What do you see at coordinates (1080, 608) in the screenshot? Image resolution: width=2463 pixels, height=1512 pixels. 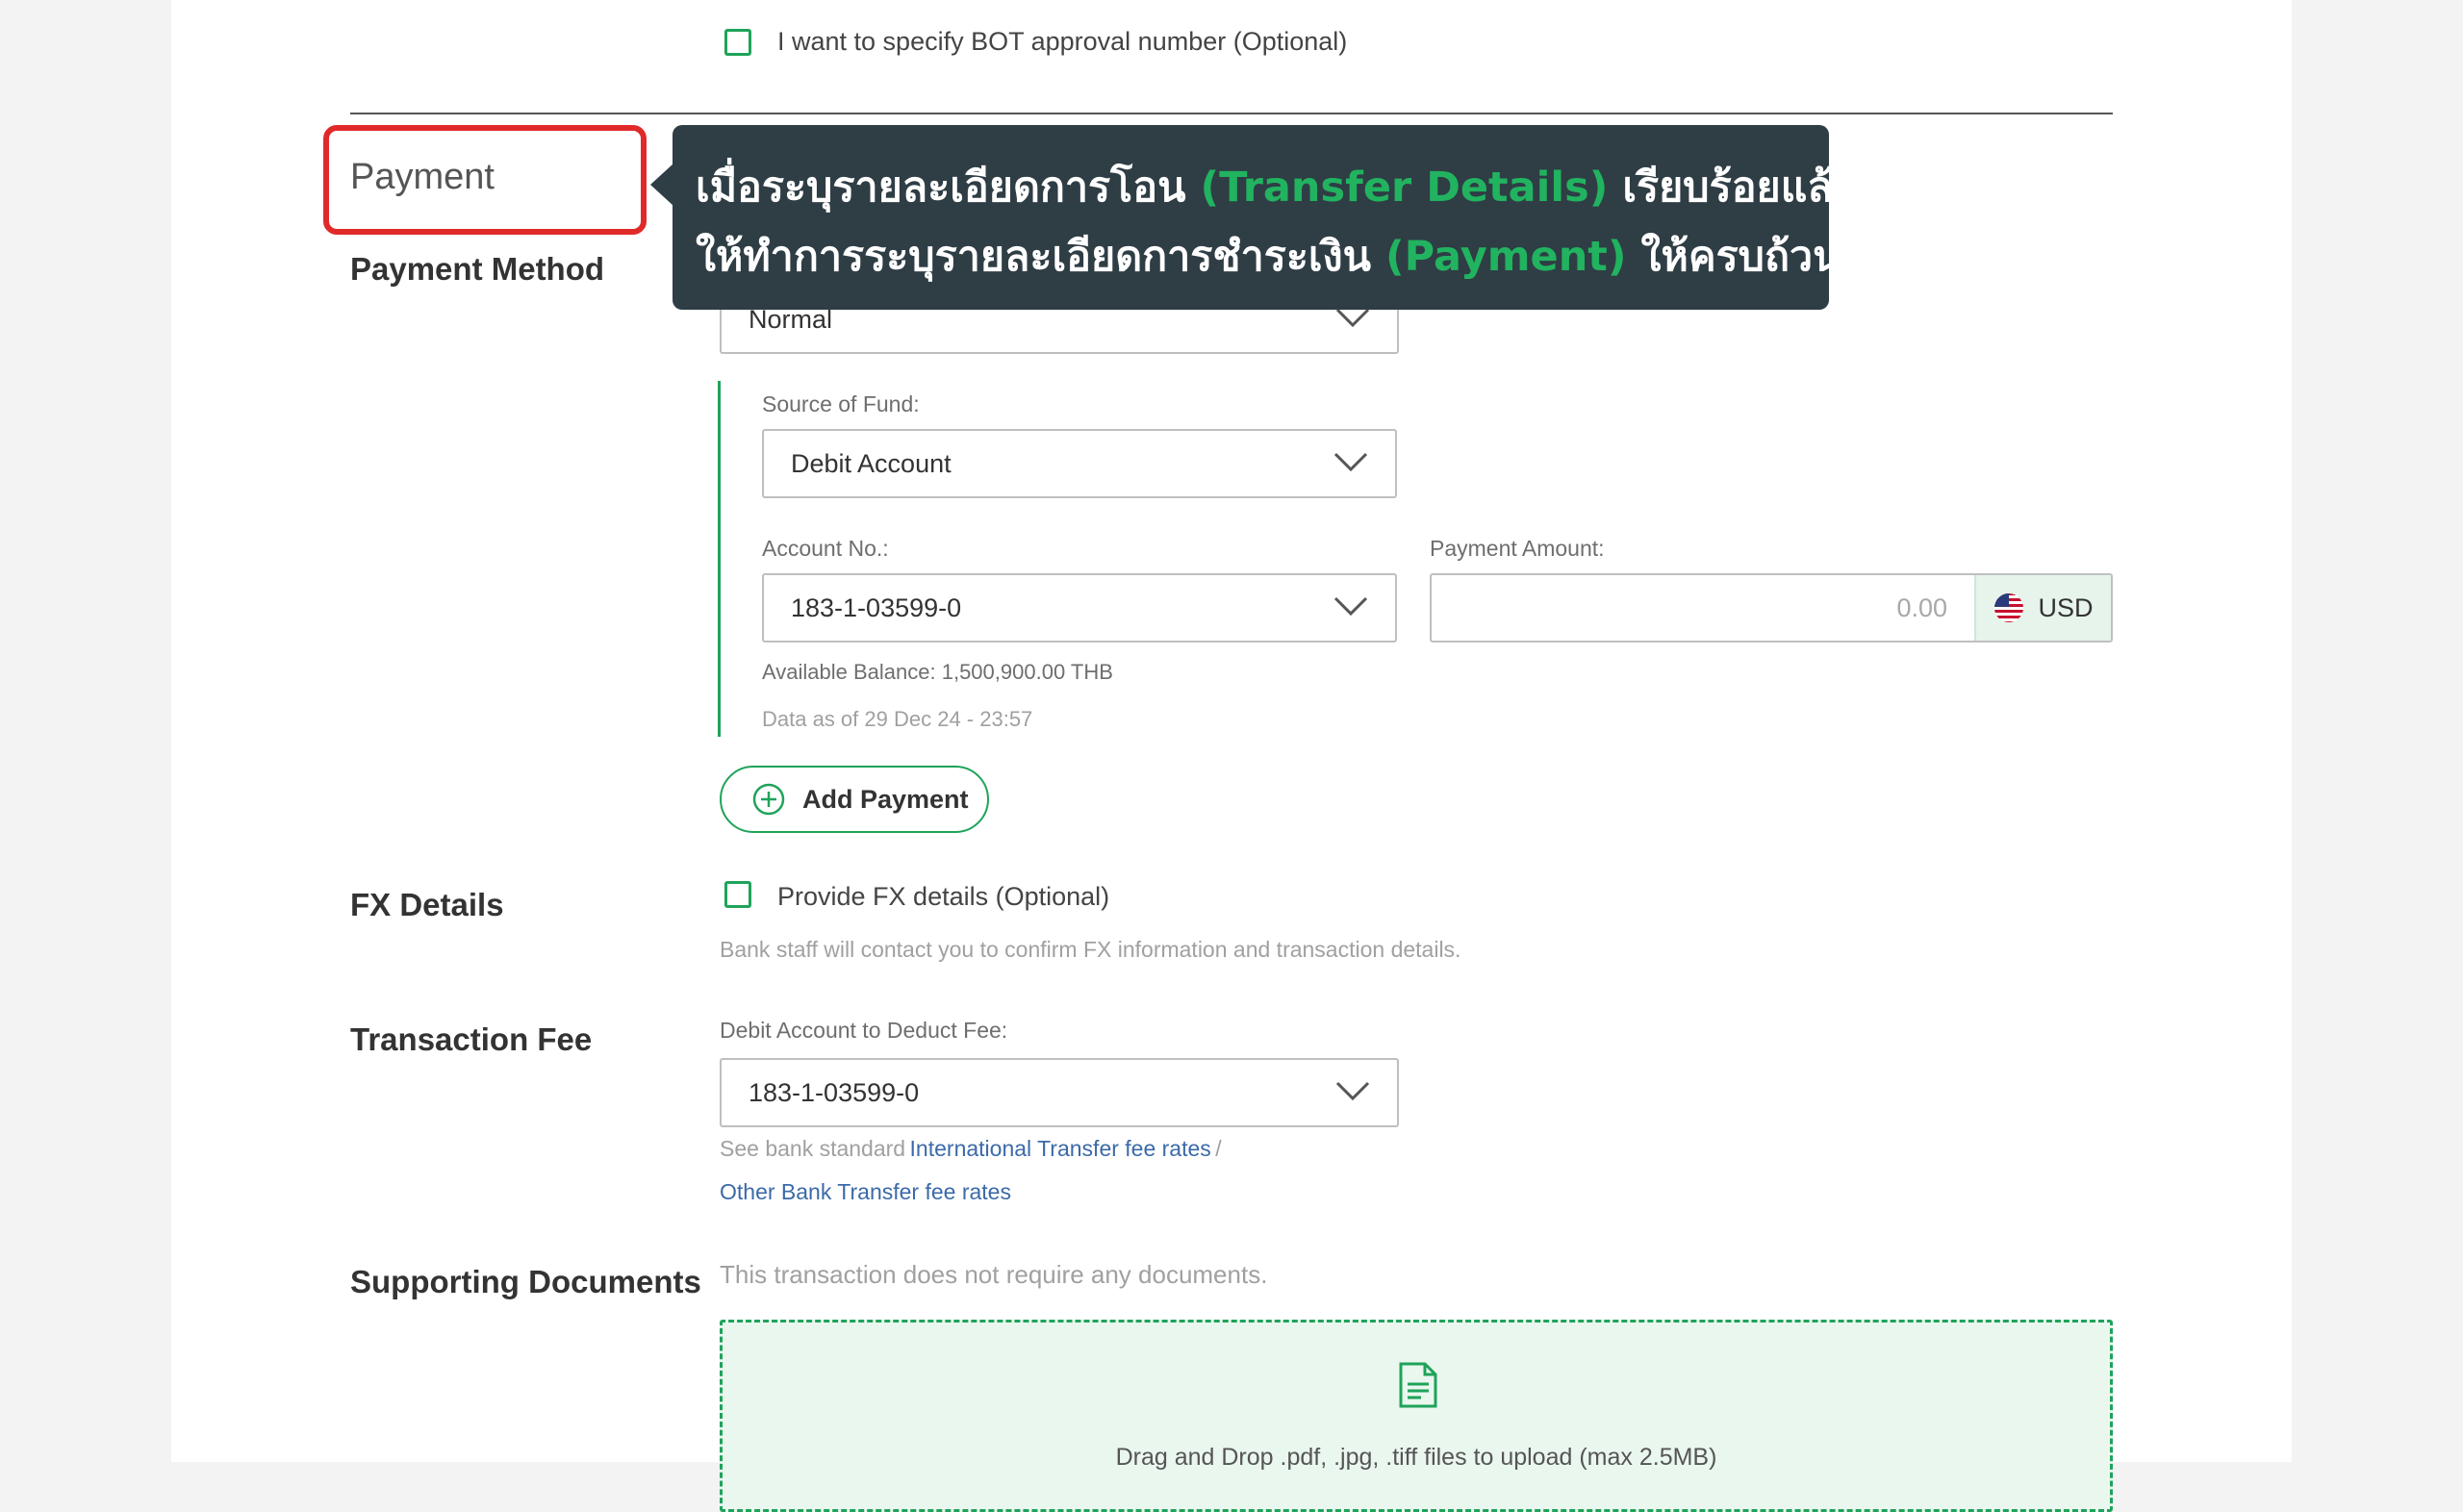 I see `account-no-select: 183-1-03599-0` at bounding box center [1080, 608].